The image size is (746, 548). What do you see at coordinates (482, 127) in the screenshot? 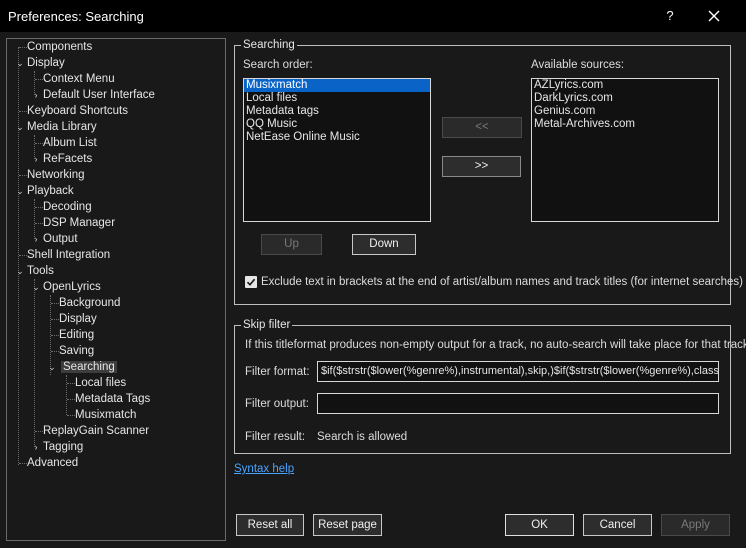
I see `move-left-button: <<` at bounding box center [482, 127].